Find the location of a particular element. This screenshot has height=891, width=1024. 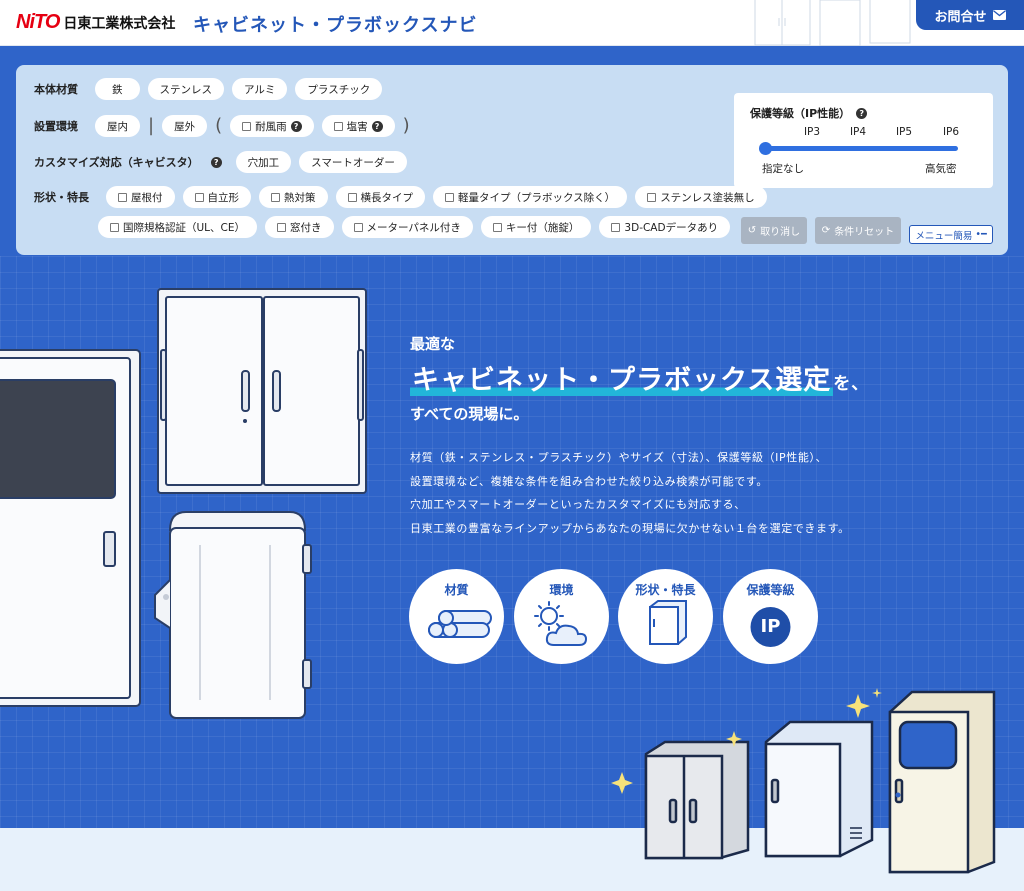

ip-tick: IP5 is located at coordinates (904, 132).